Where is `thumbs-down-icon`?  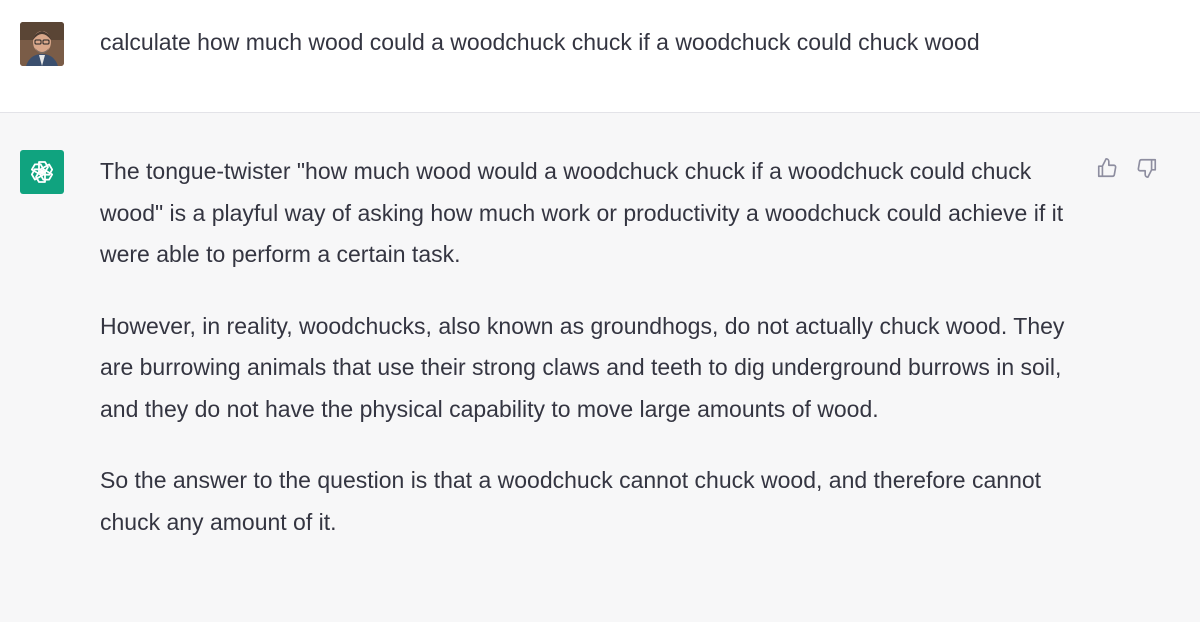 thumbs-down-icon is located at coordinates (1147, 168).